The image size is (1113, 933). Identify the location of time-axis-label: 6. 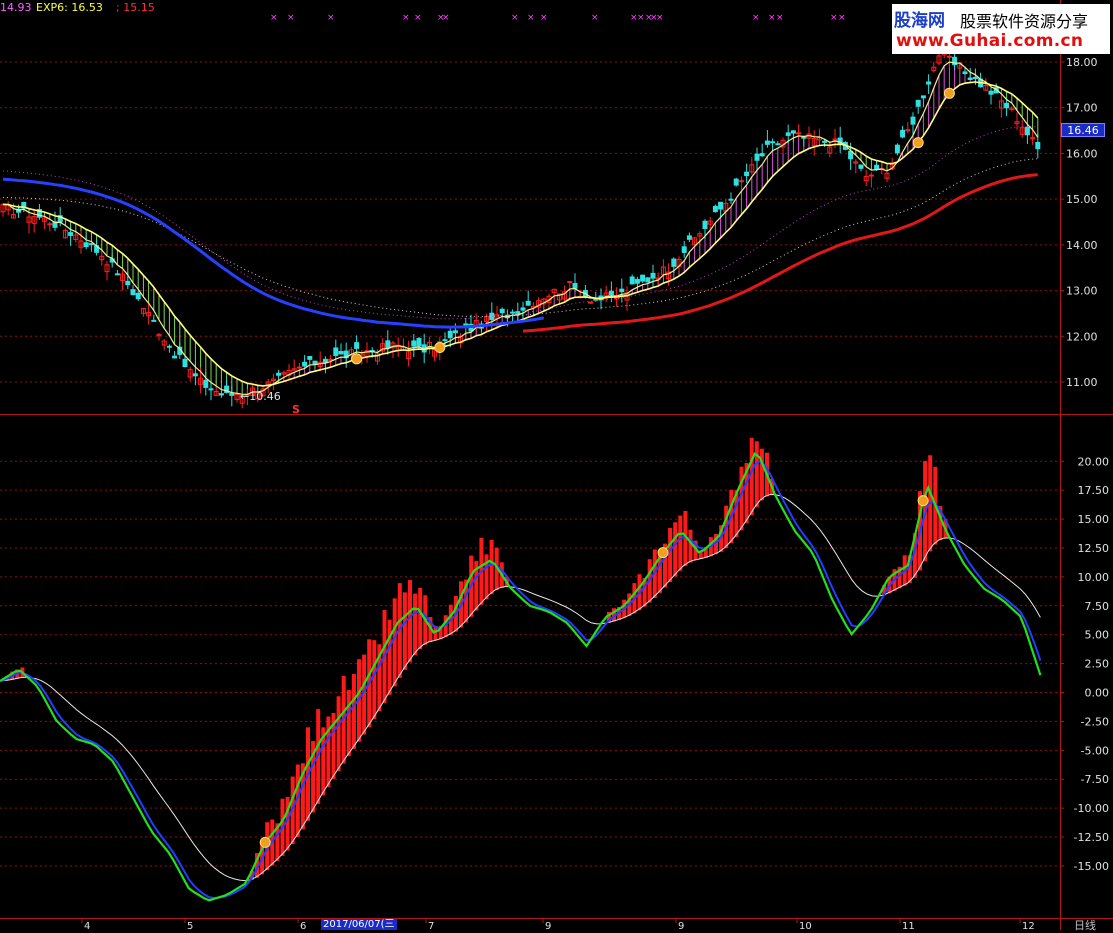
(303, 925).